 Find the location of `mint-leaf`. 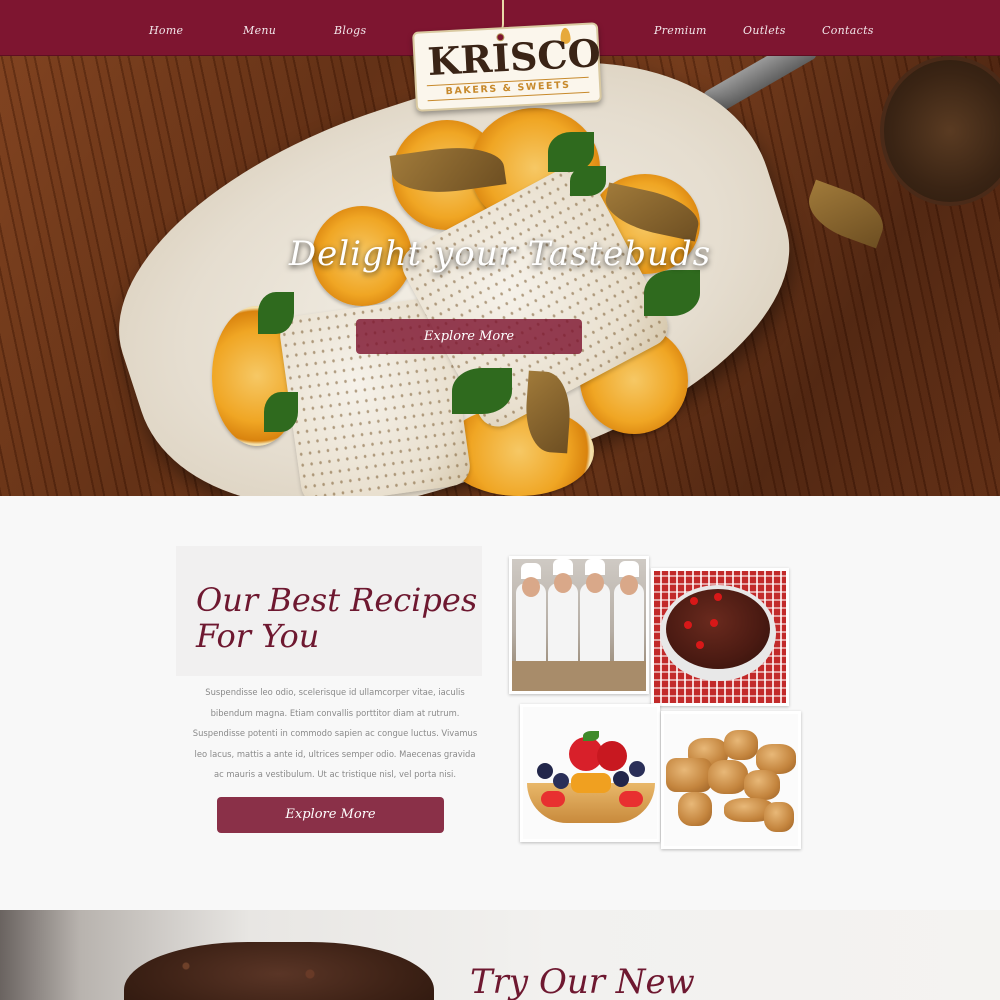

mint-leaf is located at coordinates (591, 736).